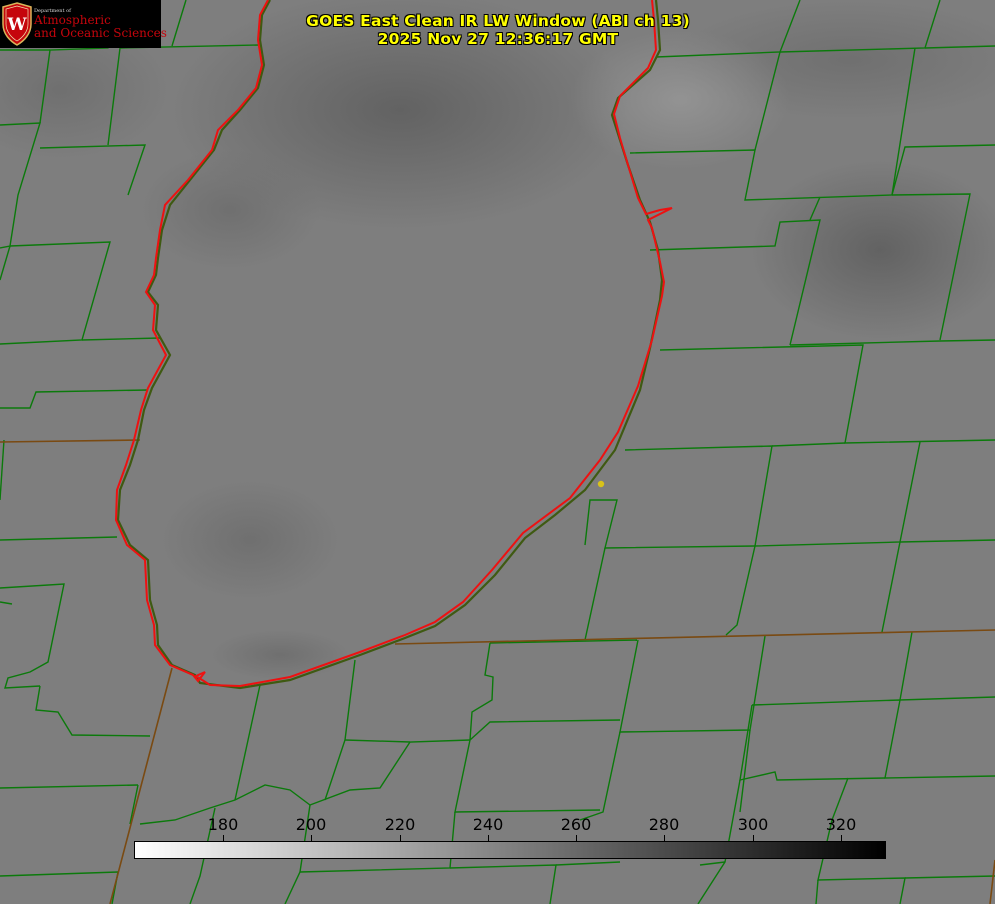  I want to click on crest-letter: W, so click(16, 25).